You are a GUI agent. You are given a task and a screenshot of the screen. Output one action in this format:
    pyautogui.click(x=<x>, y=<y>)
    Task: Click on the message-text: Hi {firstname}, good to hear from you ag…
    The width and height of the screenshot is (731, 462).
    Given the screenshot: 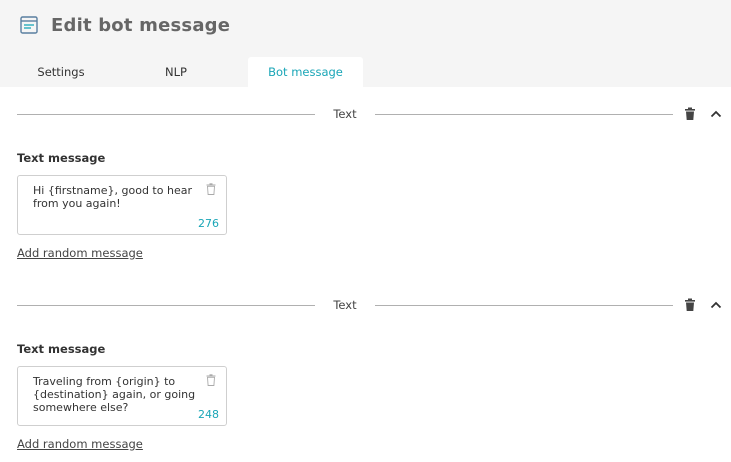 What is the action you would take?
    pyautogui.click(x=114, y=197)
    